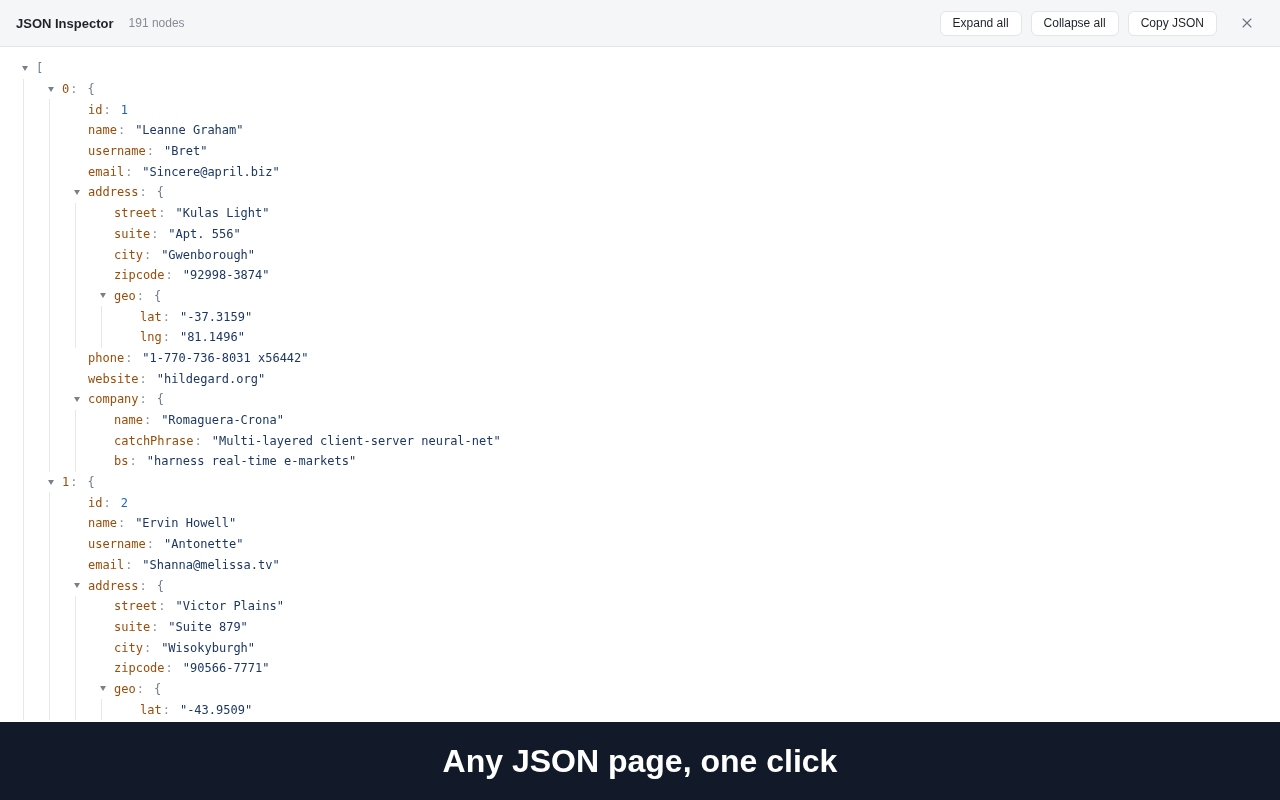 The width and height of the screenshot is (1280, 800). Describe the element at coordinates (226, 668) in the screenshot. I see `string-value: "90566-7771"` at that location.